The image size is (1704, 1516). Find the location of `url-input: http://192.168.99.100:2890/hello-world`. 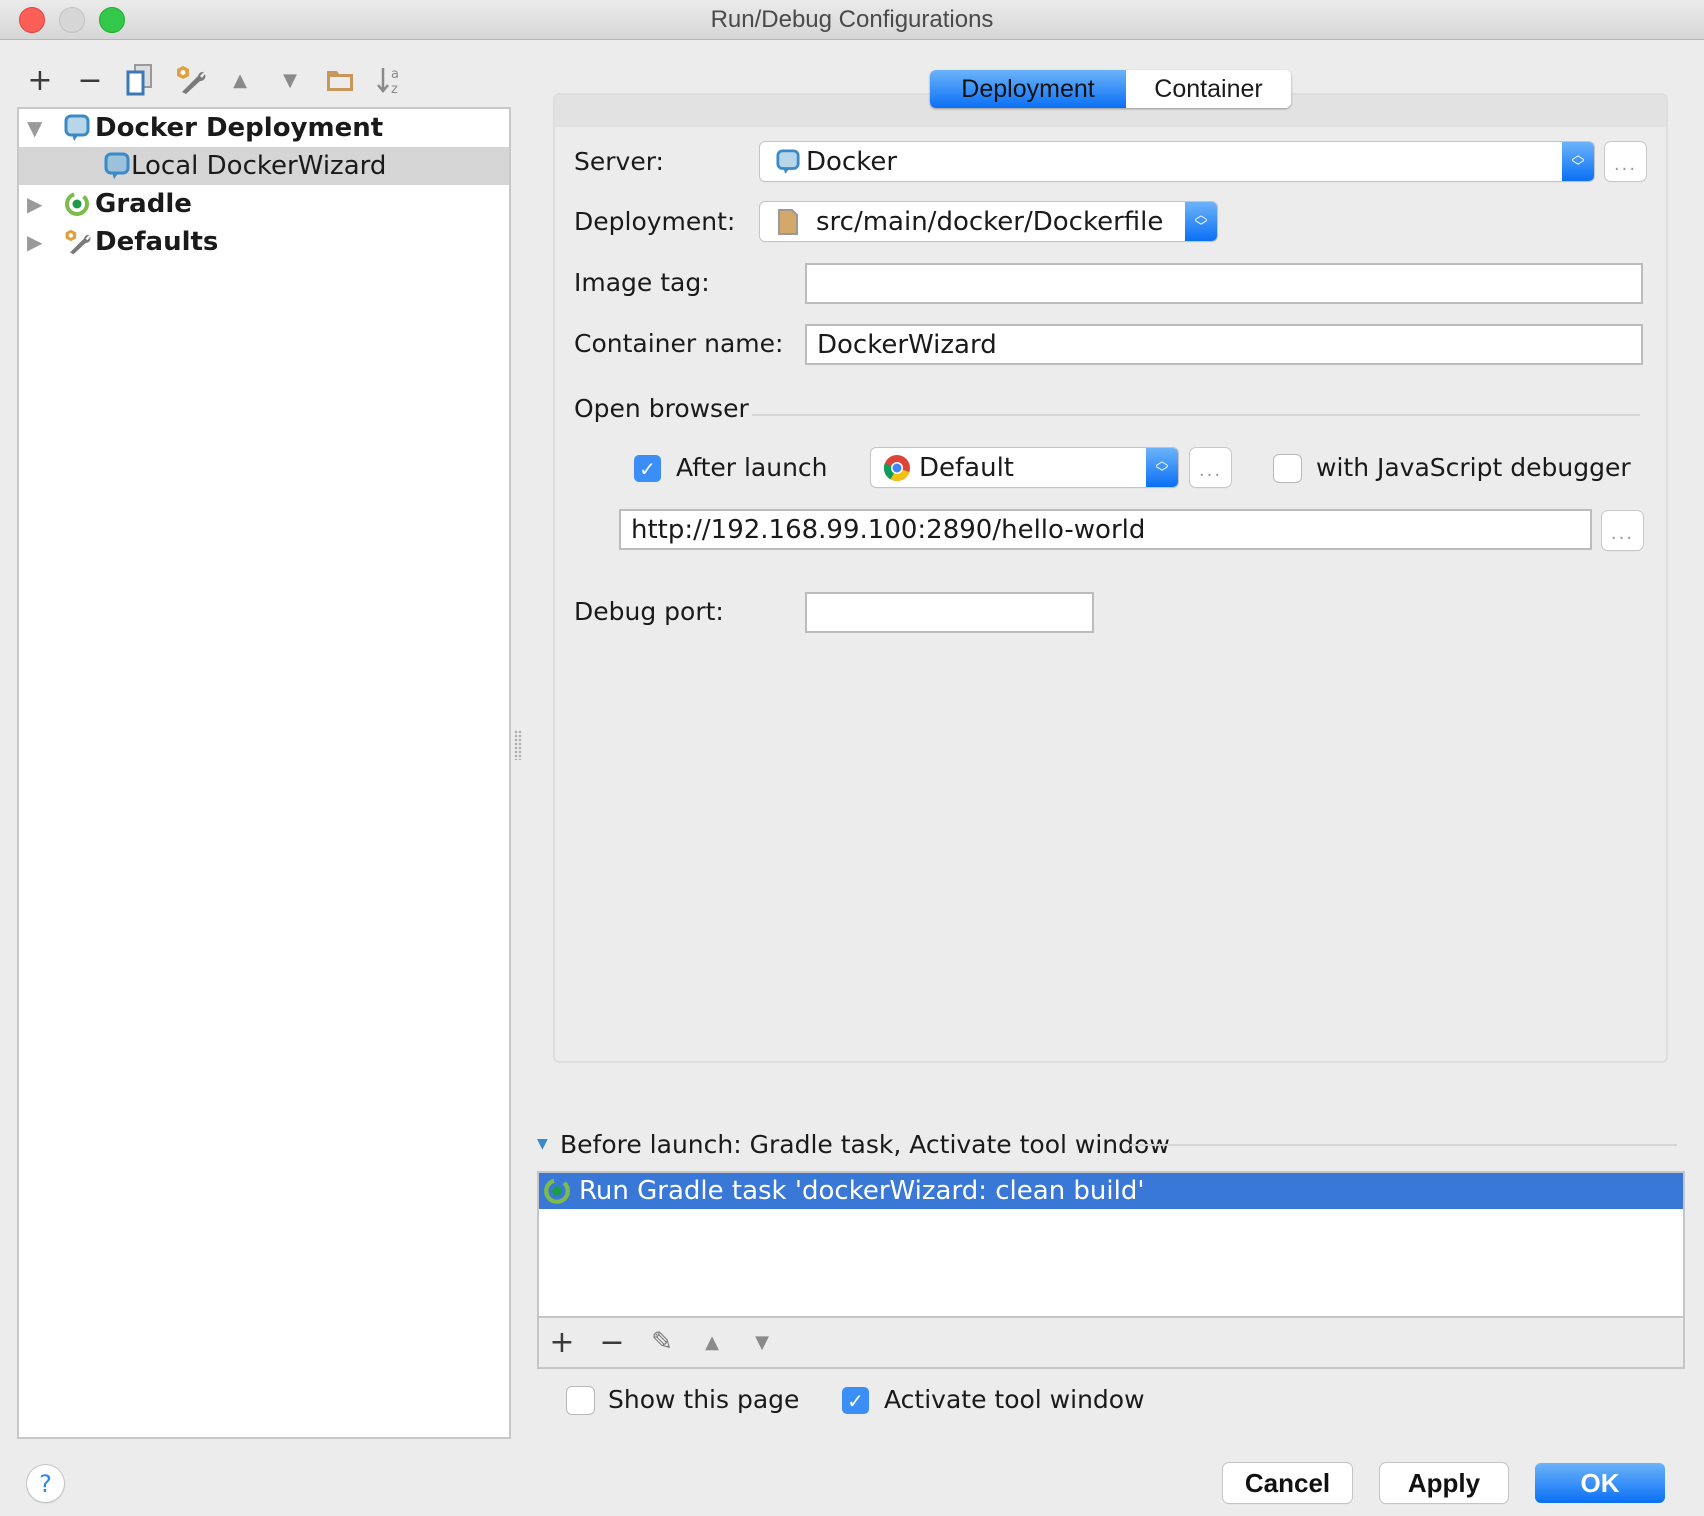

url-input: http://192.168.99.100:2890/hello-world is located at coordinates (1105, 529).